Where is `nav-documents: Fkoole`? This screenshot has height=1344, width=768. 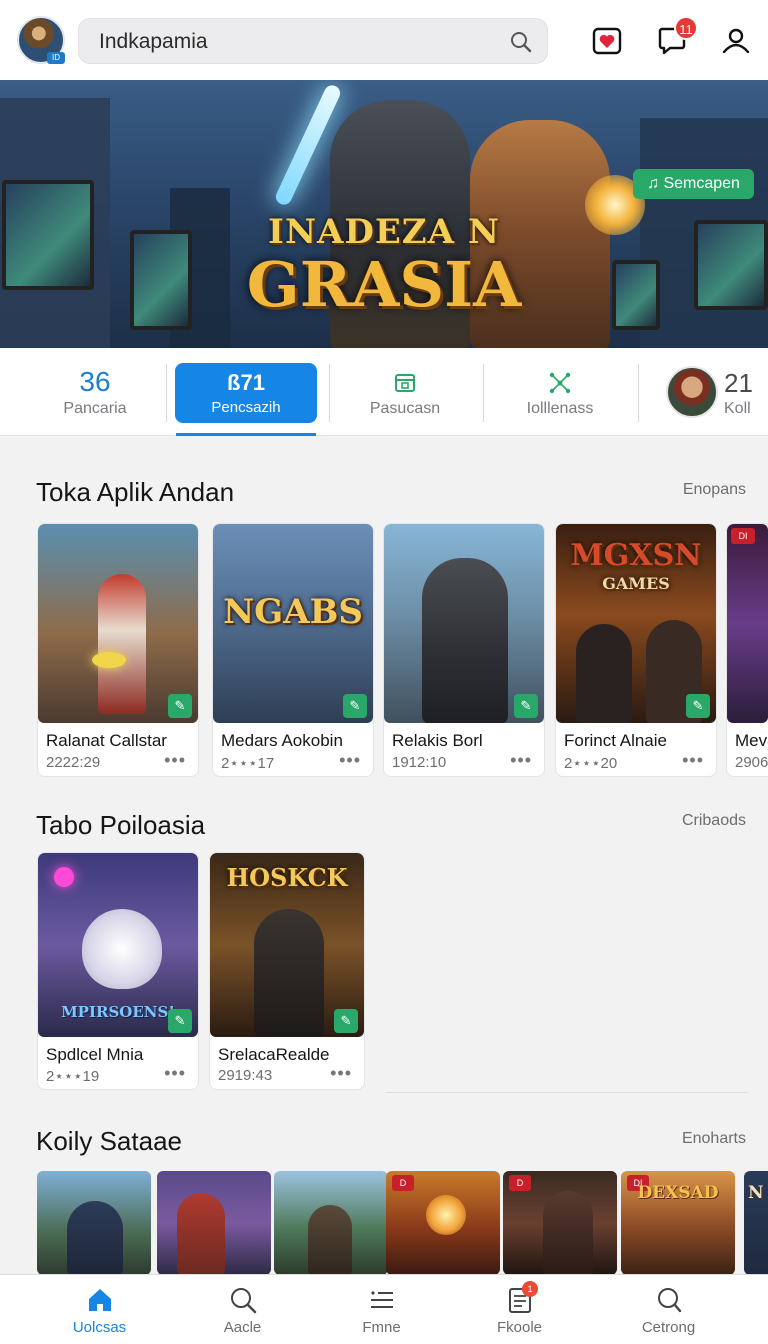 nav-documents: Fkoole is located at coordinates (519, 1309).